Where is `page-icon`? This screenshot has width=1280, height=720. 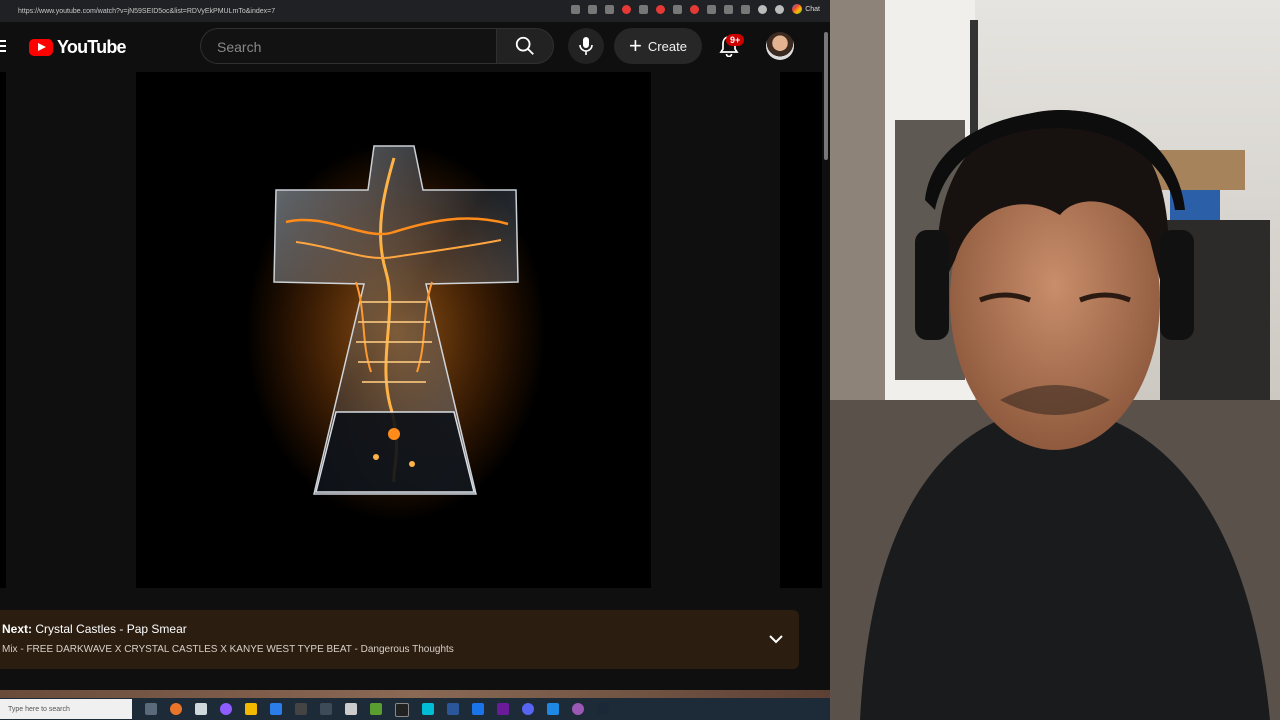 page-icon is located at coordinates (576, 9).